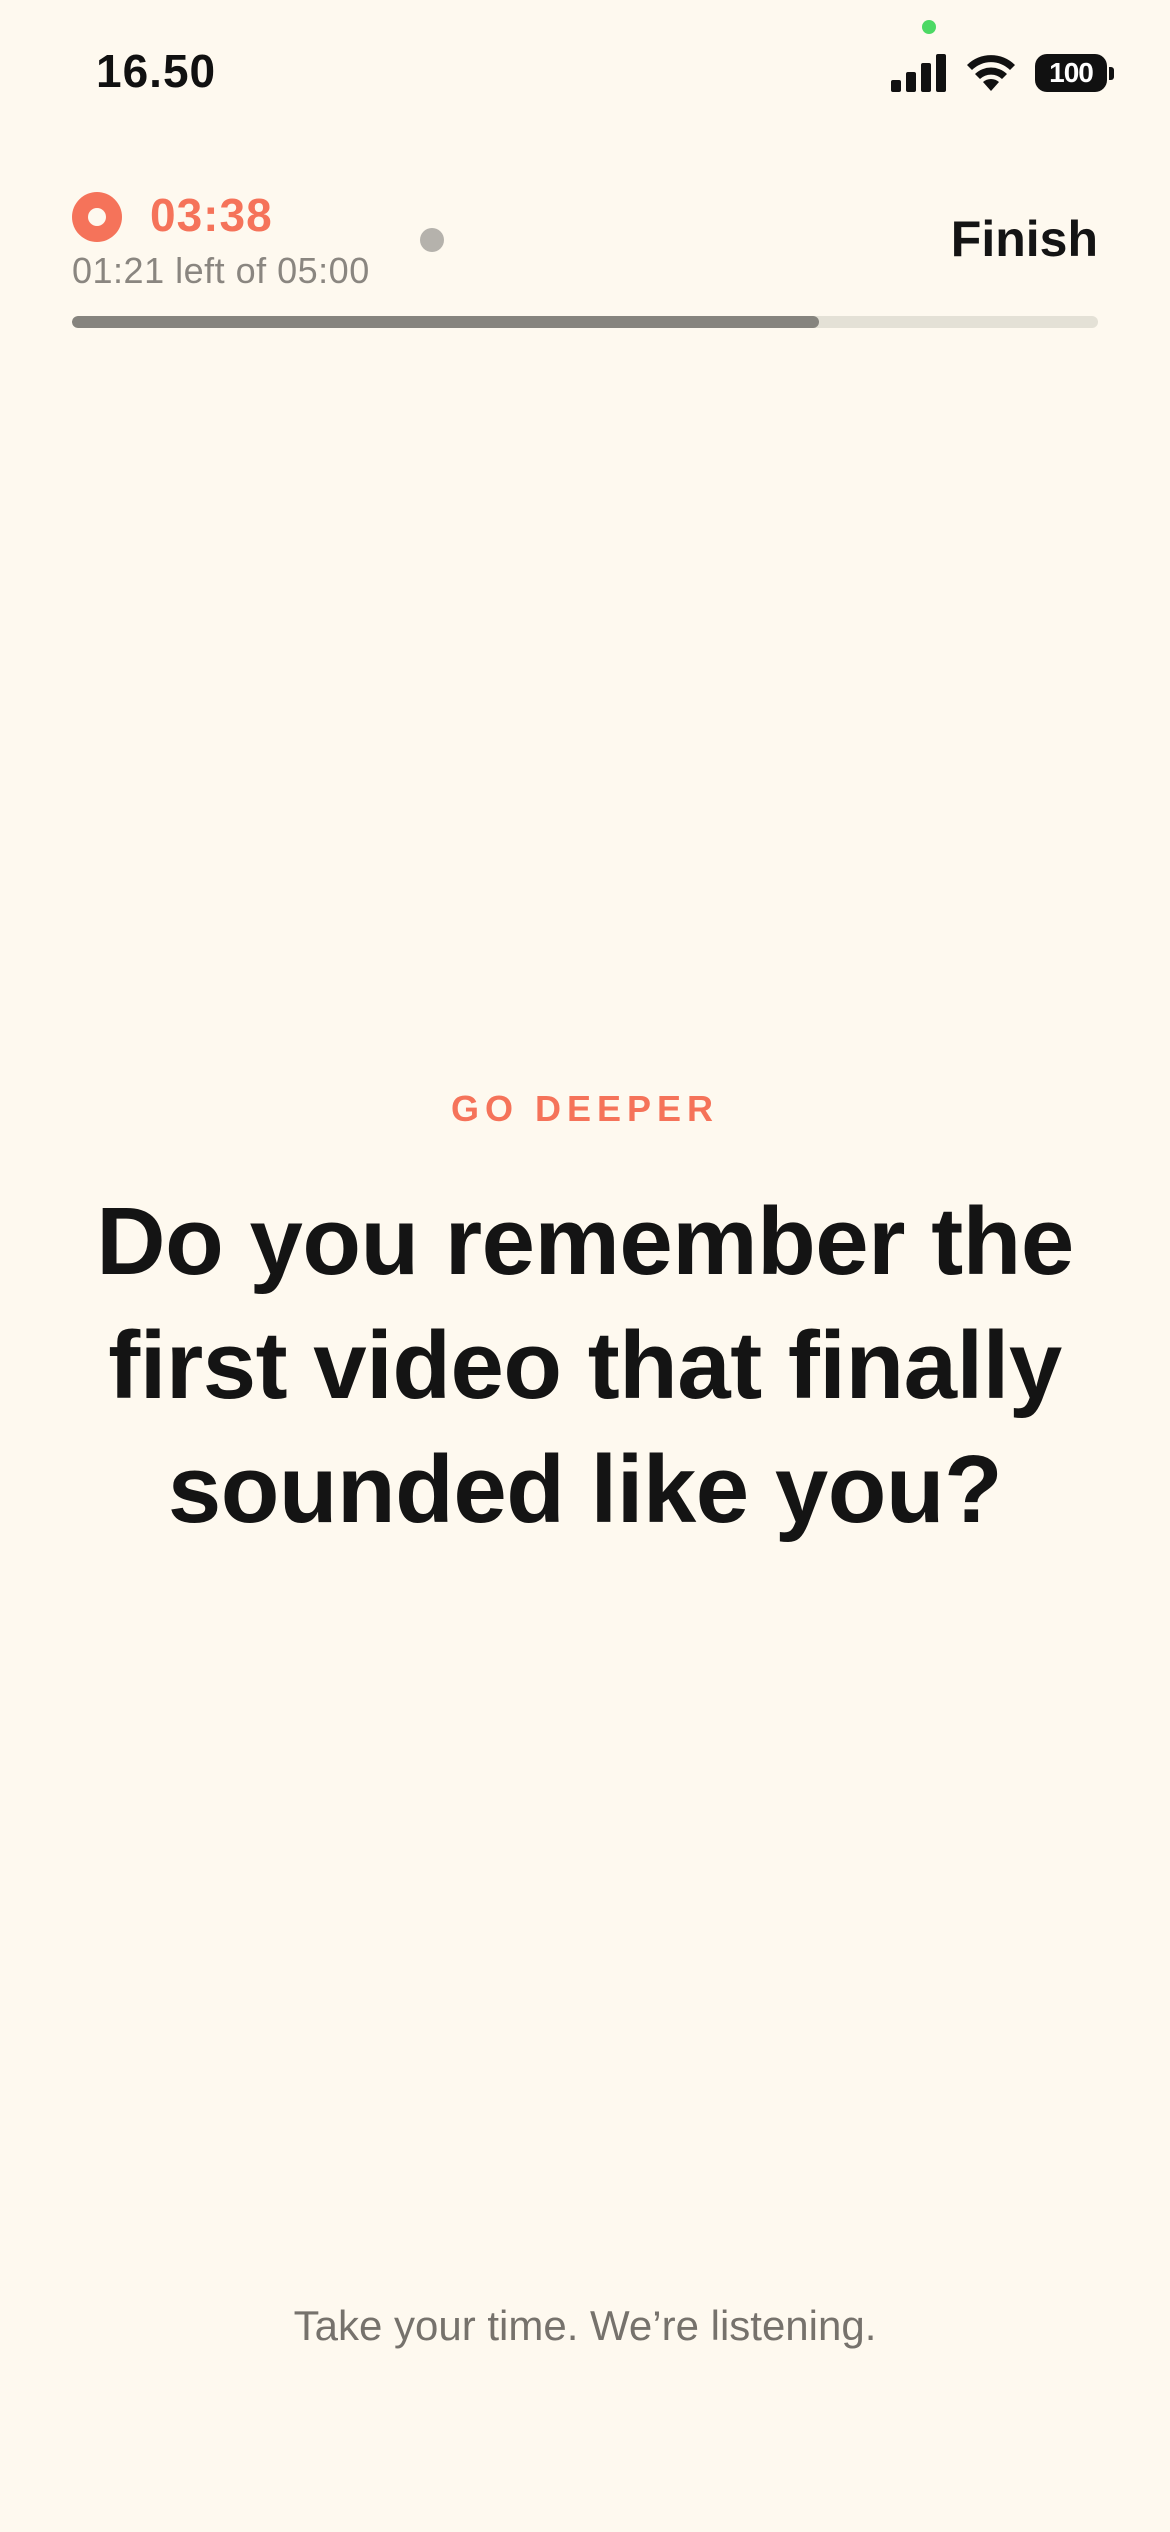 The width and height of the screenshot is (1170, 2532). What do you see at coordinates (585, 260) in the screenshot?
I see `recording-header: 03:38 01:21 left of 05:00 Finish` at bounding box center [585, 260].